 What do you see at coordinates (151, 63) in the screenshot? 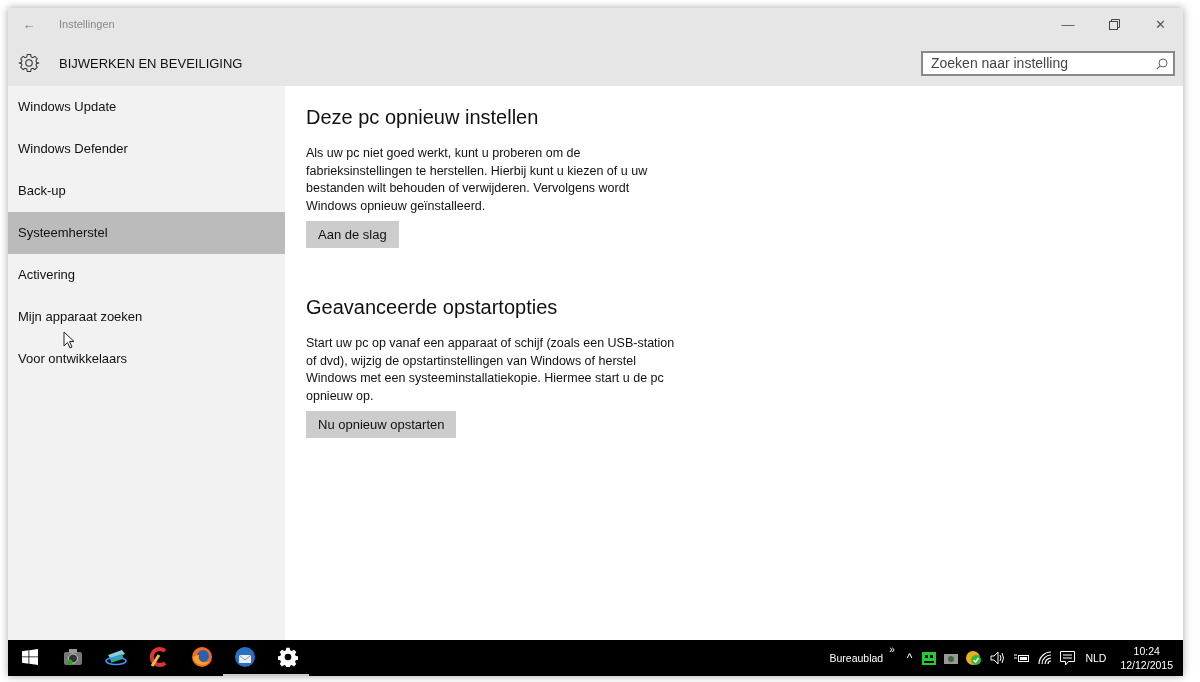
I see `page-title: BIJWERKEN EN BEVEILIGING` at bounding box center [151, 63].